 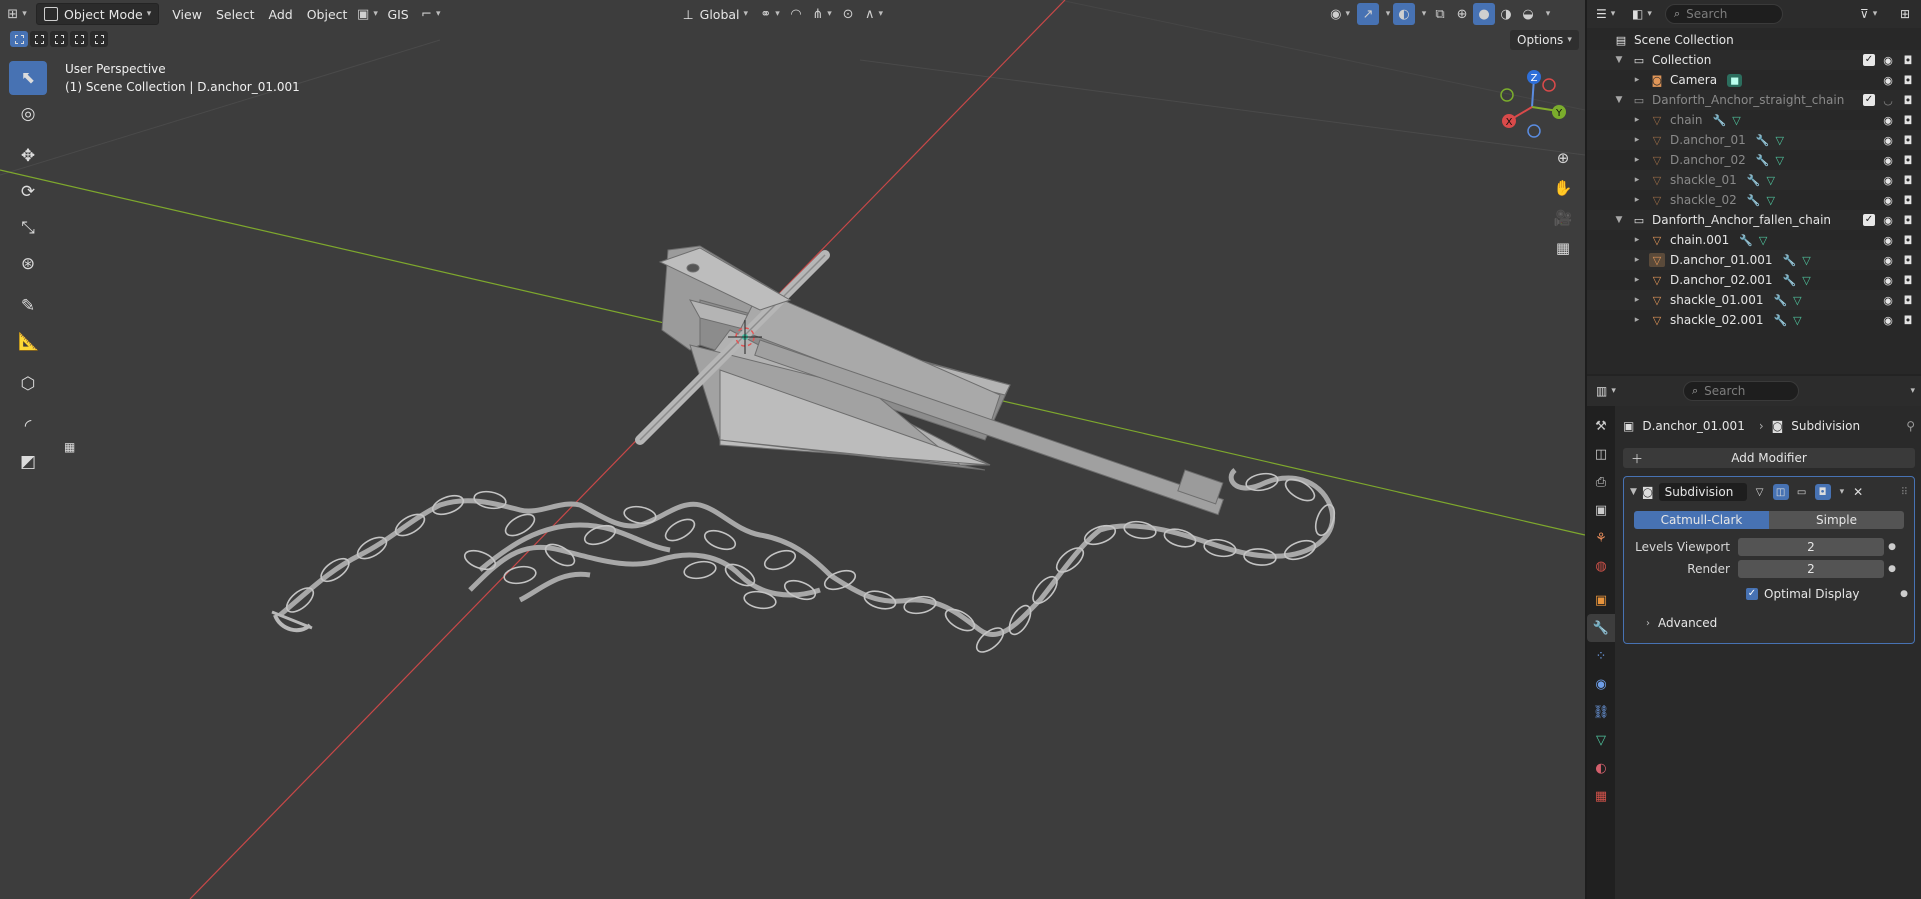 I want to click on texture-tab-icon: ▦, so click(x=1601, y=796).